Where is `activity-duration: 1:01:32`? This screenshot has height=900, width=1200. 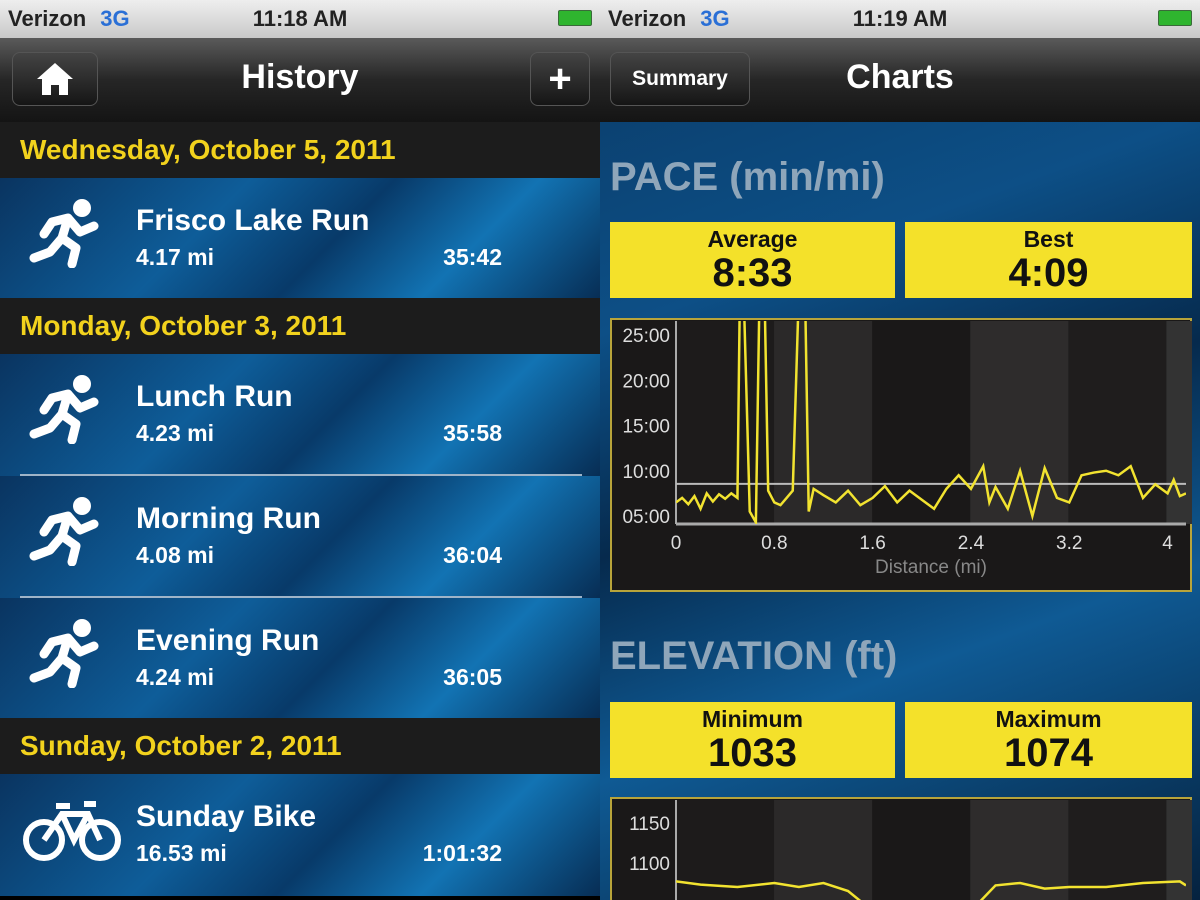
activity-duration: 1:01:32 is located at coordinates (462, 853).